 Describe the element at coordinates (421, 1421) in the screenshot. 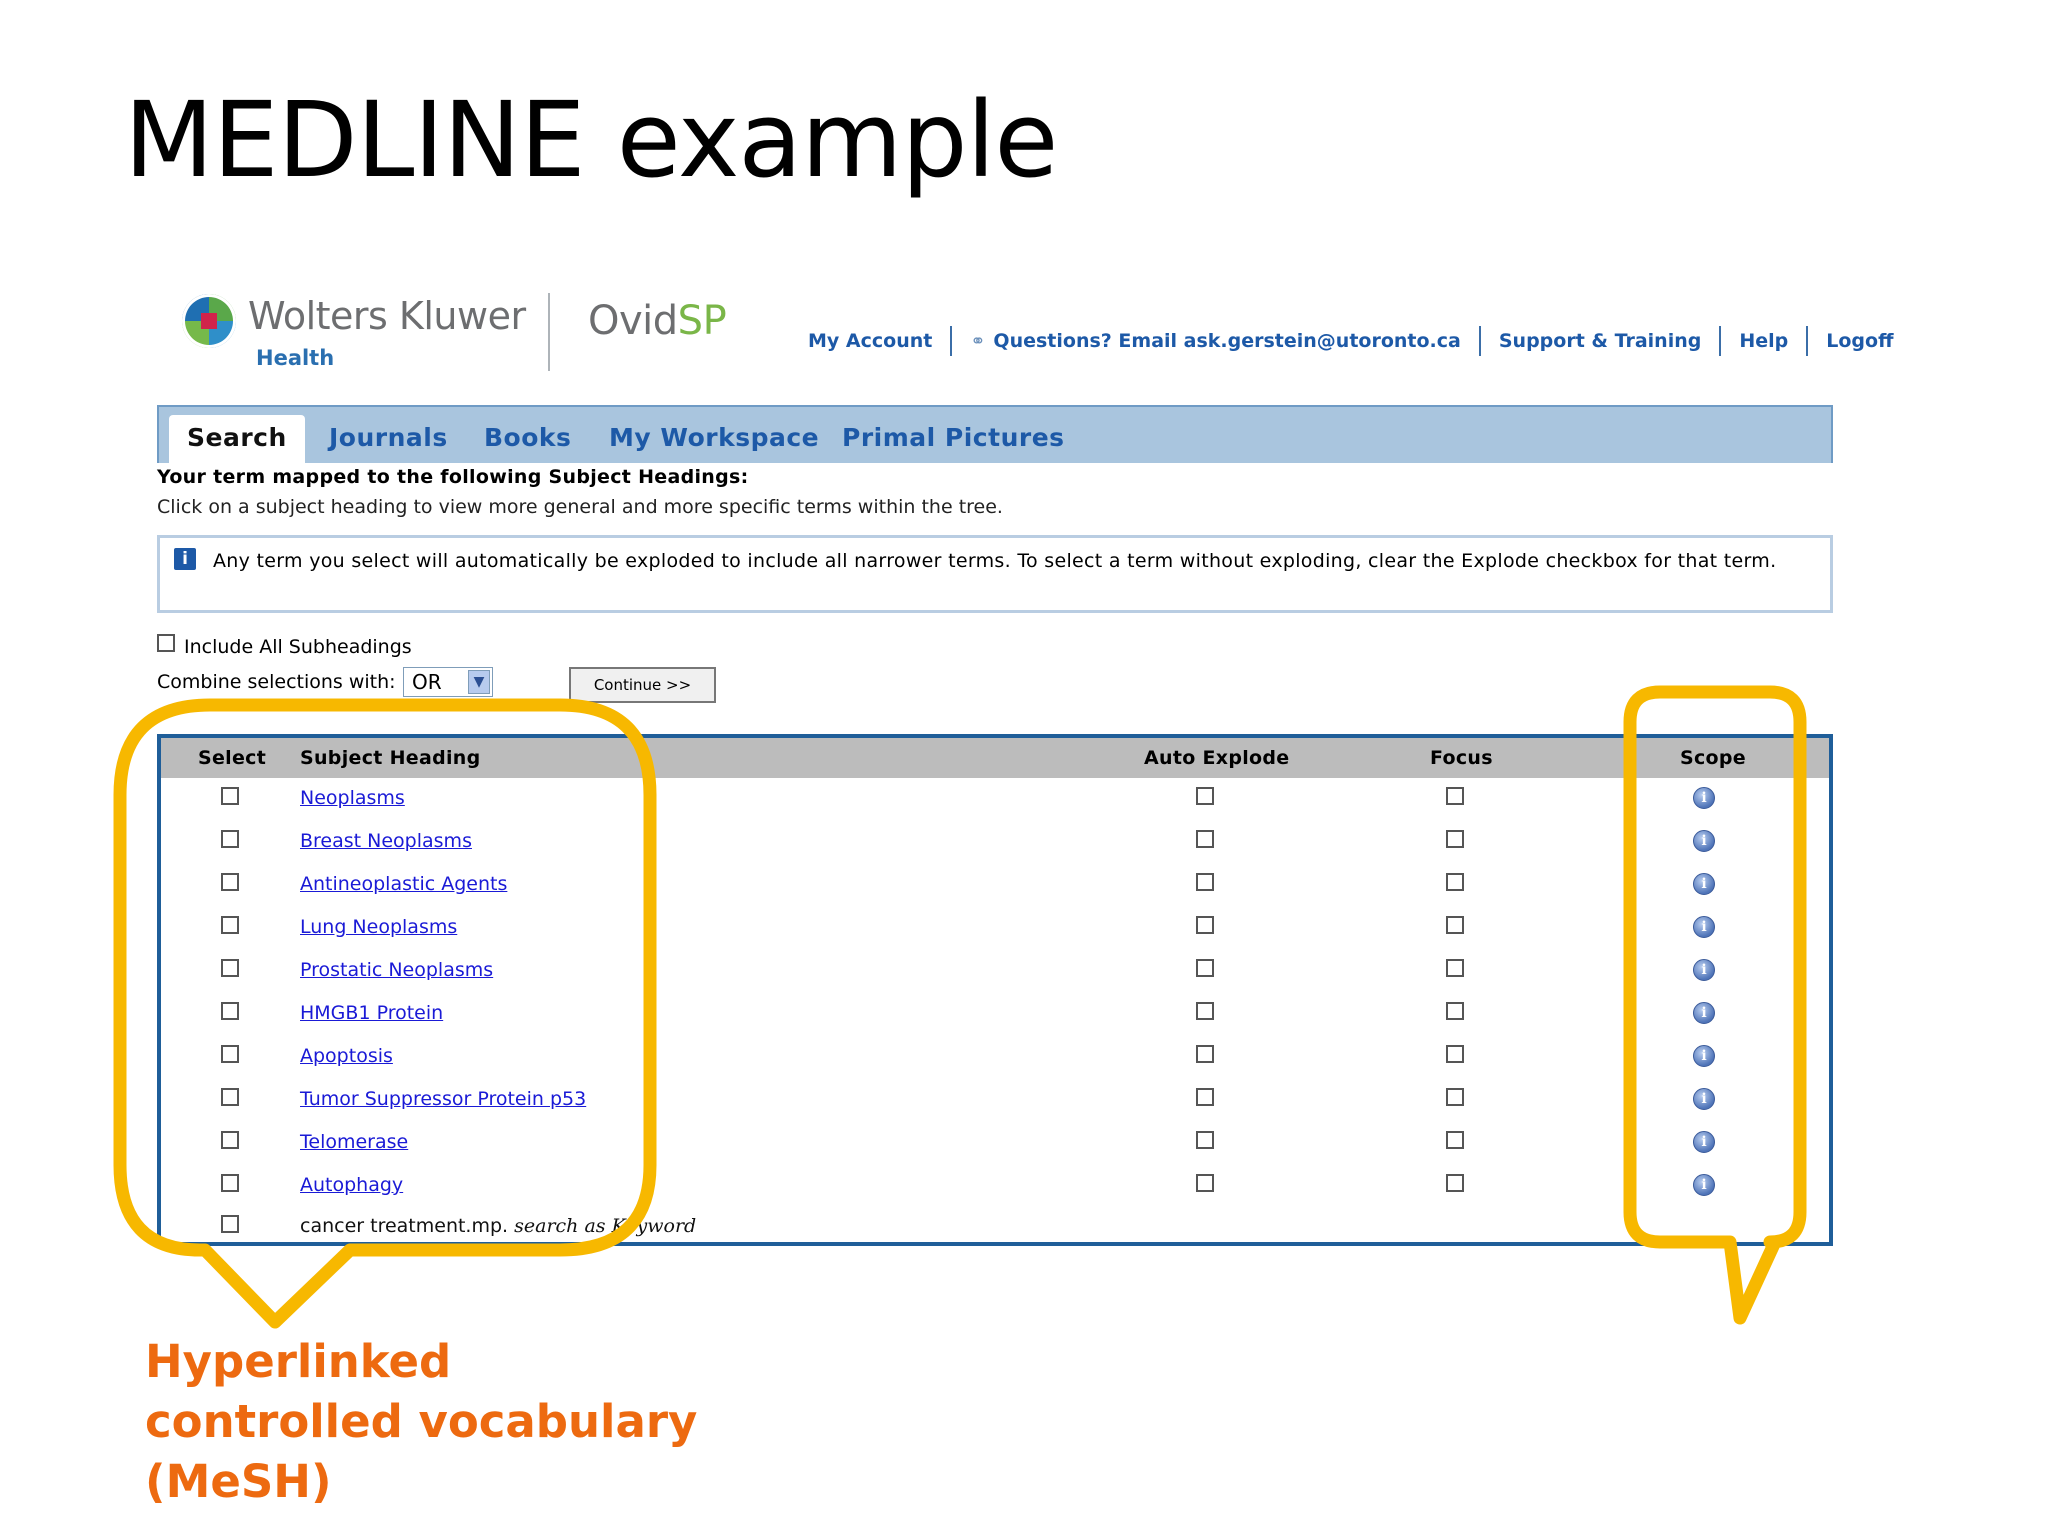

I see `callout-text: Hyperlinked controlled vocabulary (MeSH)` at that location.